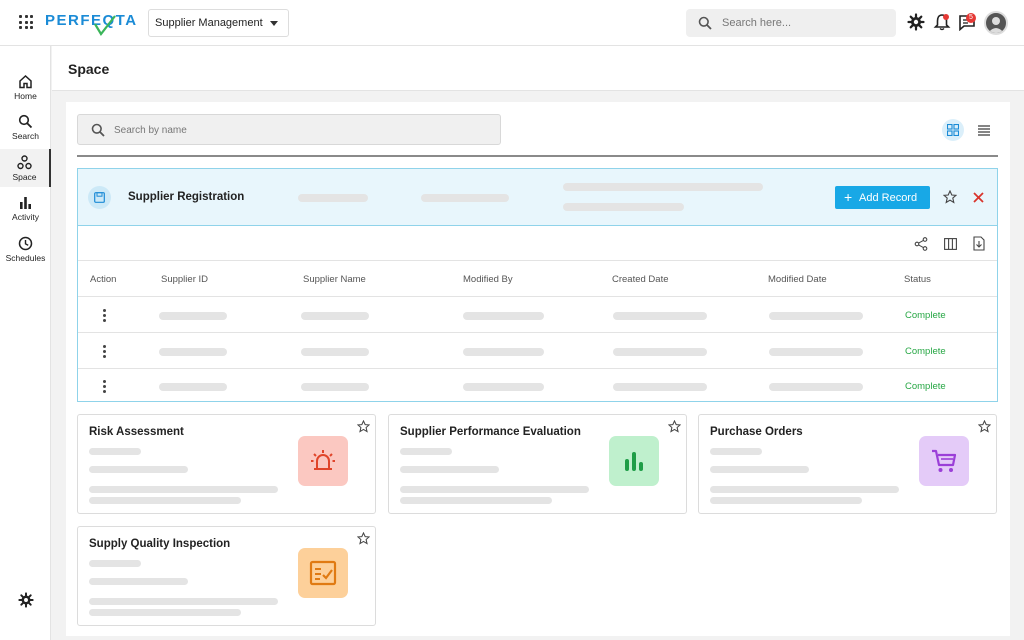 The height and width of the screenshot is (640, 1024). What do you see at coordinates (25, 243) in the screenshot?
I see `clock-icon` at bounding box center [25, 243].